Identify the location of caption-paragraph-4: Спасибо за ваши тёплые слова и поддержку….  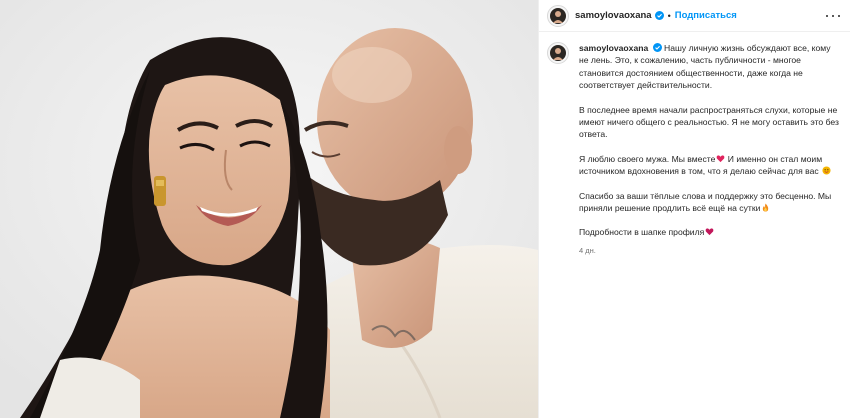
(705, 202).